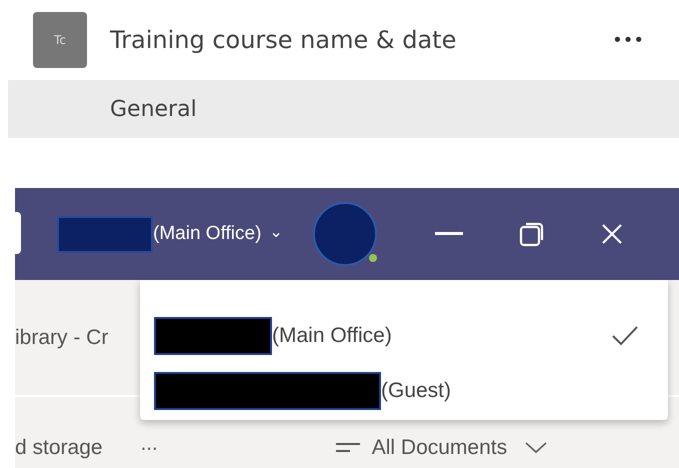 Image resolution: width=679 pixels, height=468 pixels. I want to click on library-title: d storage, so click(59, 448).